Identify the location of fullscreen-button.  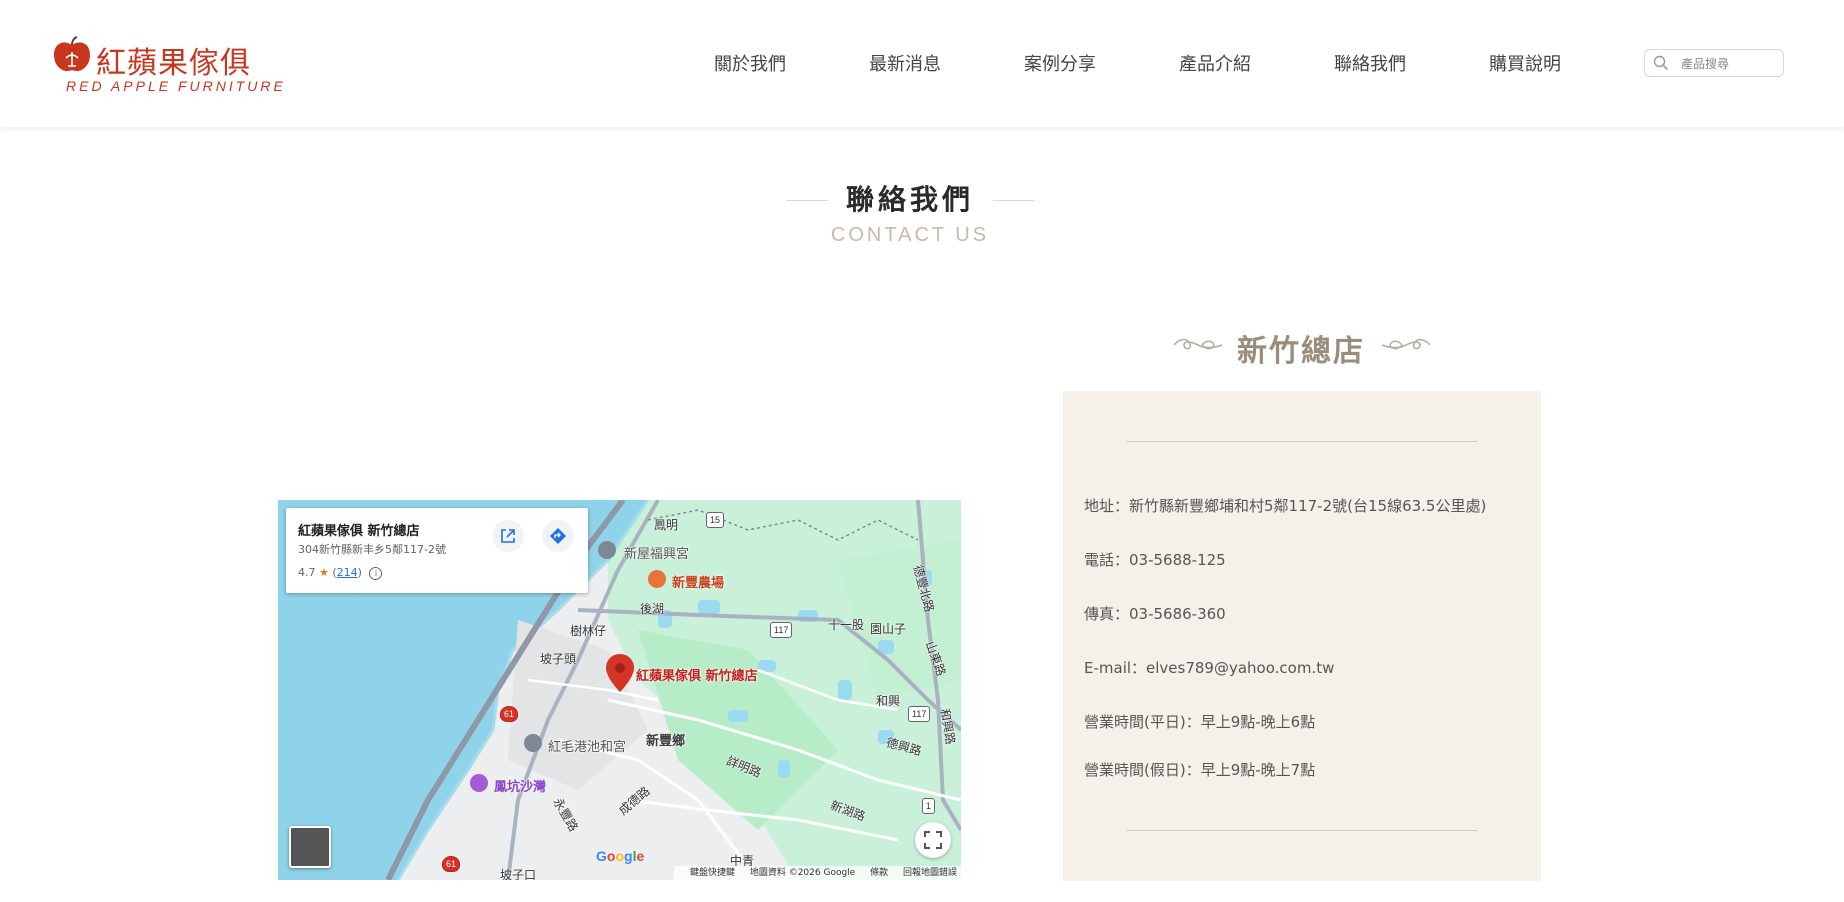
(933, 840).